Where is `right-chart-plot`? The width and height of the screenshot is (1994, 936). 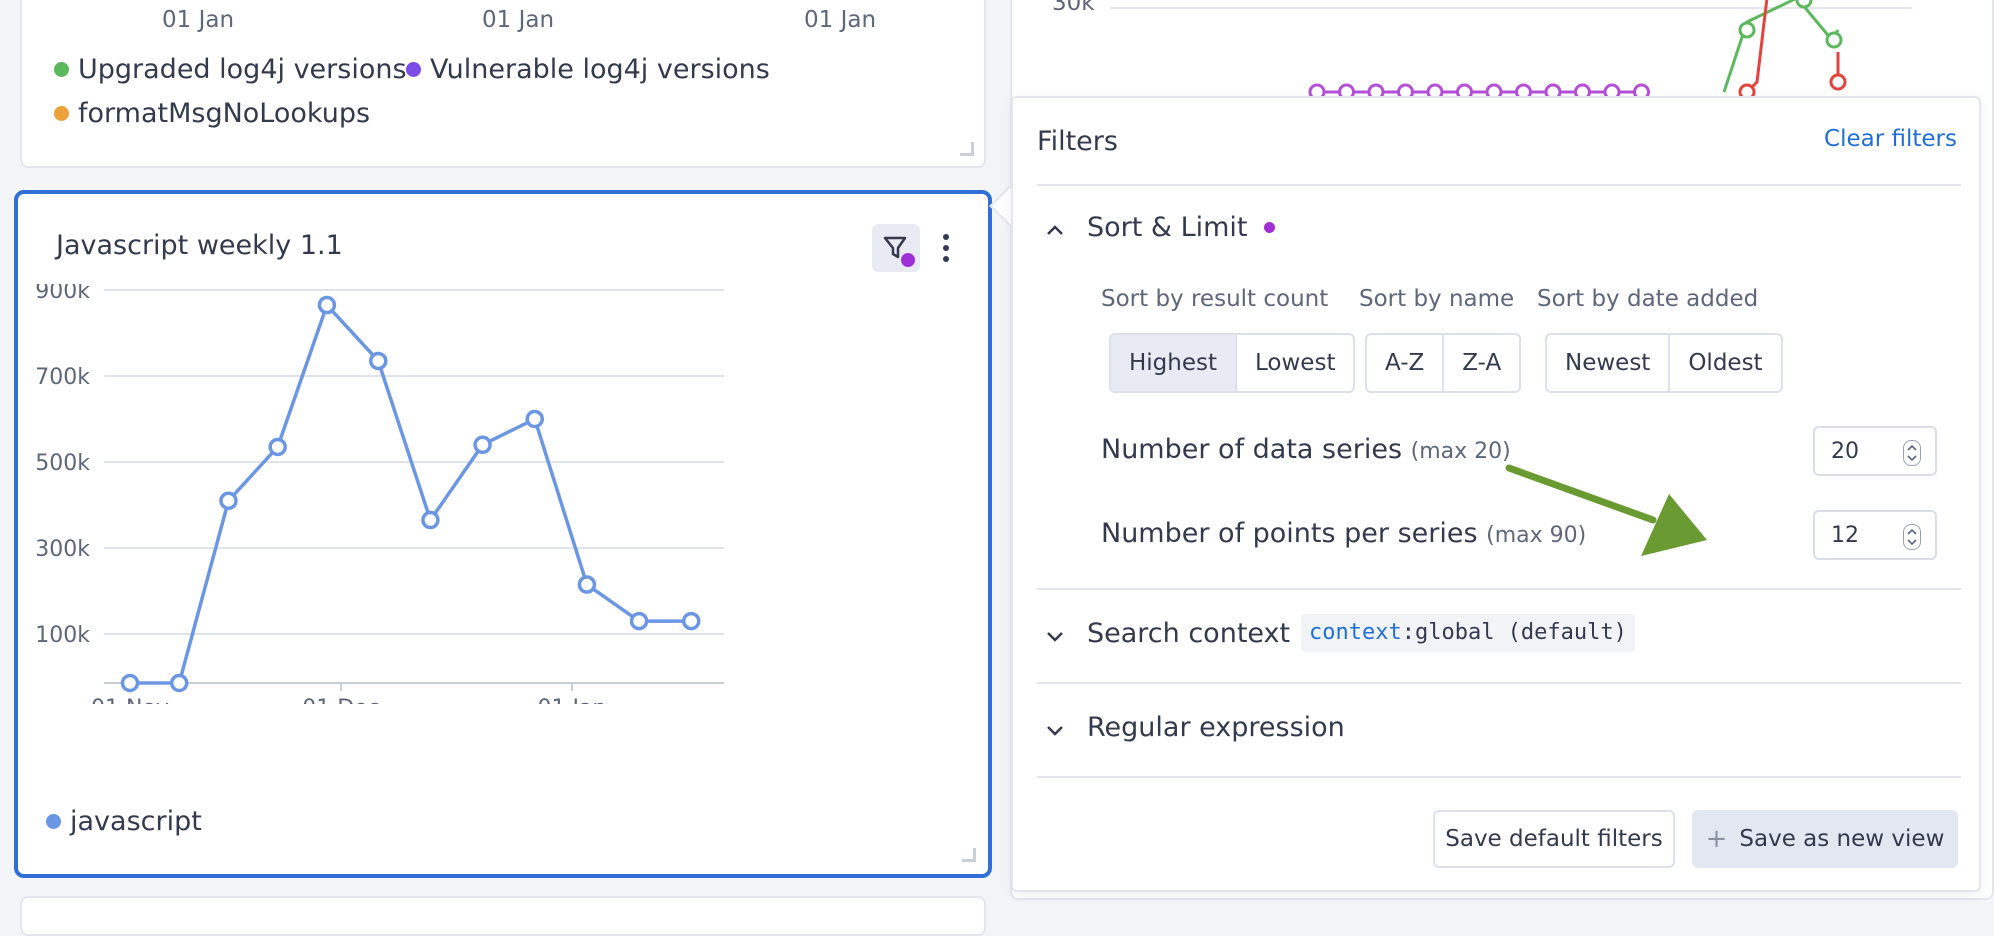 right-chart-plot is located at coordinates (1511, 50).